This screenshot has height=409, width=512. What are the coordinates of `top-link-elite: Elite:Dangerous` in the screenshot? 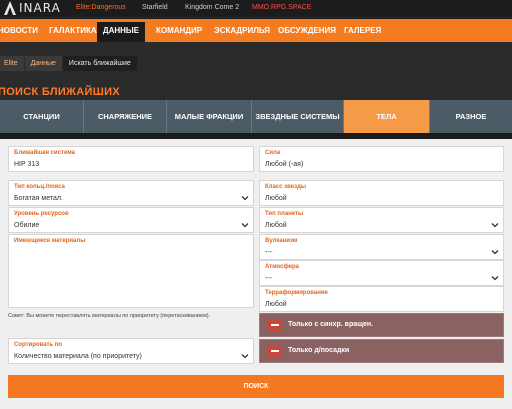 It's located at (101, 7).